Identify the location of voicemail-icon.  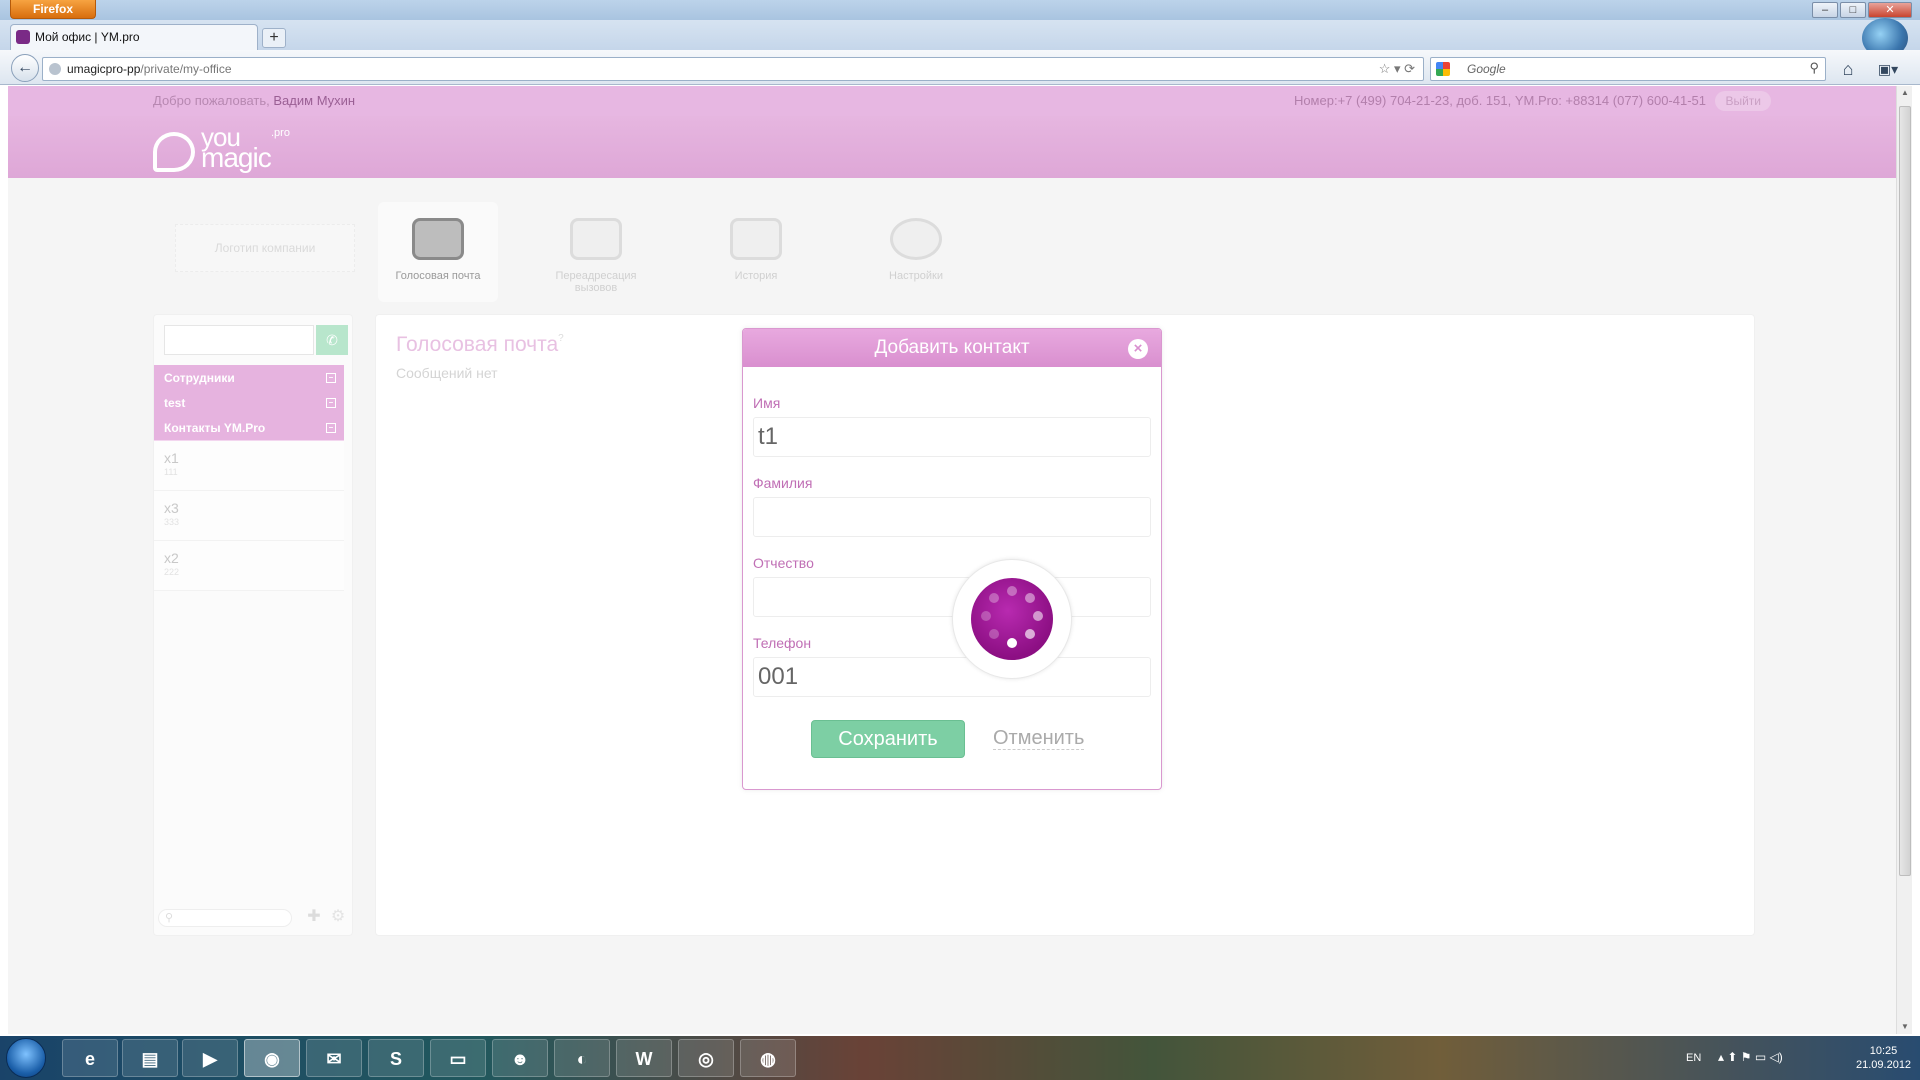
(438, 239).